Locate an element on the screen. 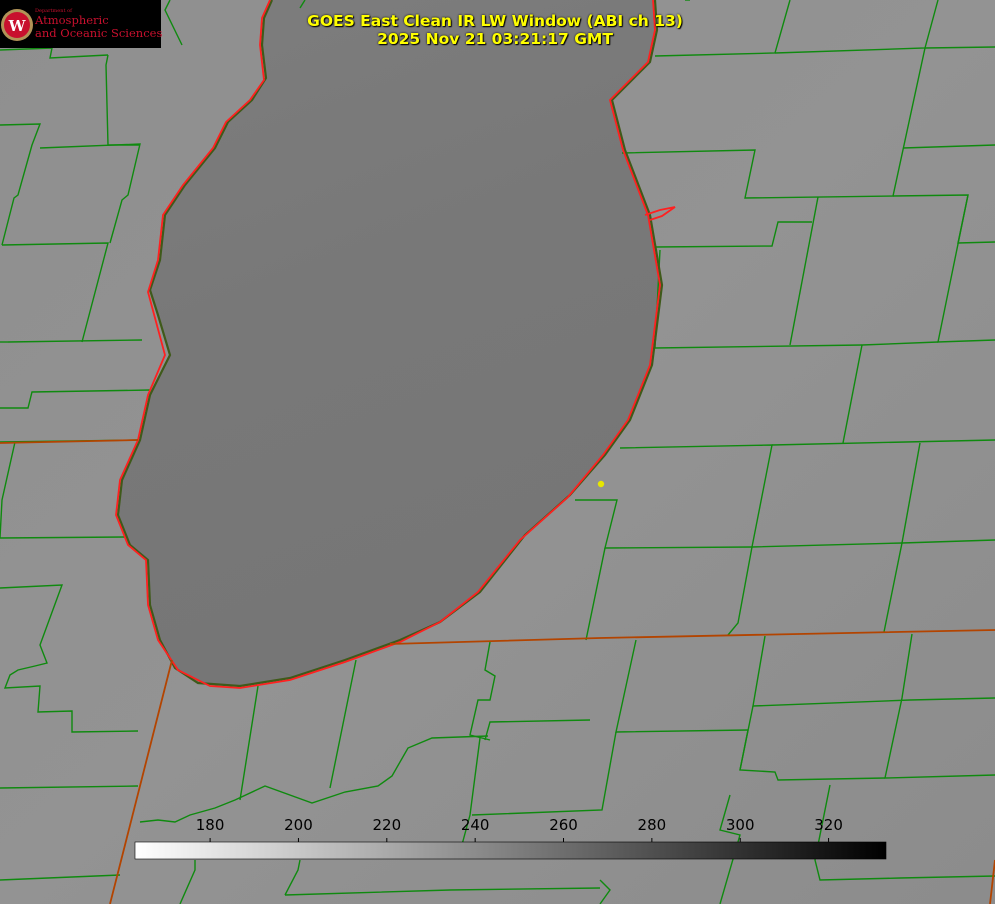 This screenshot has width=995, height=904. svg-text: W is located at coordinates (17, 26).